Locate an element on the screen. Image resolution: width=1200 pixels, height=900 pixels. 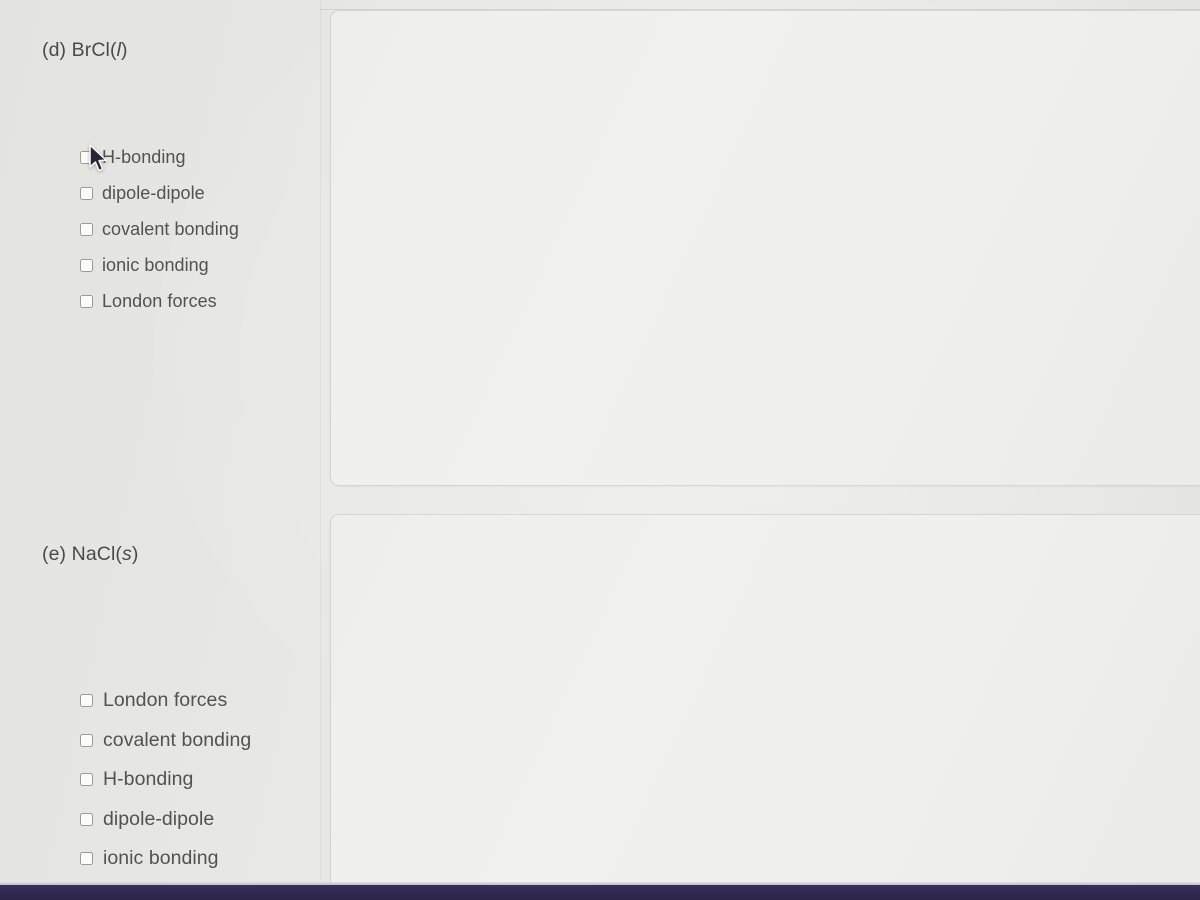
page-seam-divider is located at coordinates (320, 450).